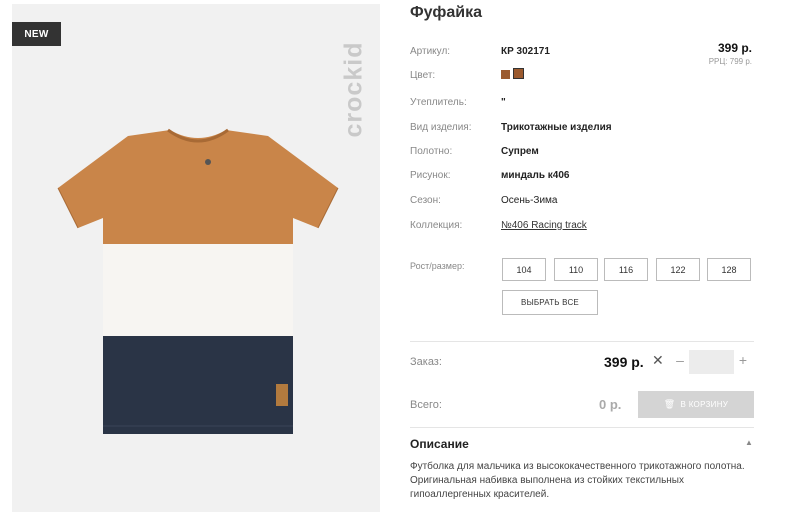  What do you see at coordinates (484, 200) in the screenshot?
I see `attr-season: Сезон: Осень-Зима` at bounding box center [484, 200].